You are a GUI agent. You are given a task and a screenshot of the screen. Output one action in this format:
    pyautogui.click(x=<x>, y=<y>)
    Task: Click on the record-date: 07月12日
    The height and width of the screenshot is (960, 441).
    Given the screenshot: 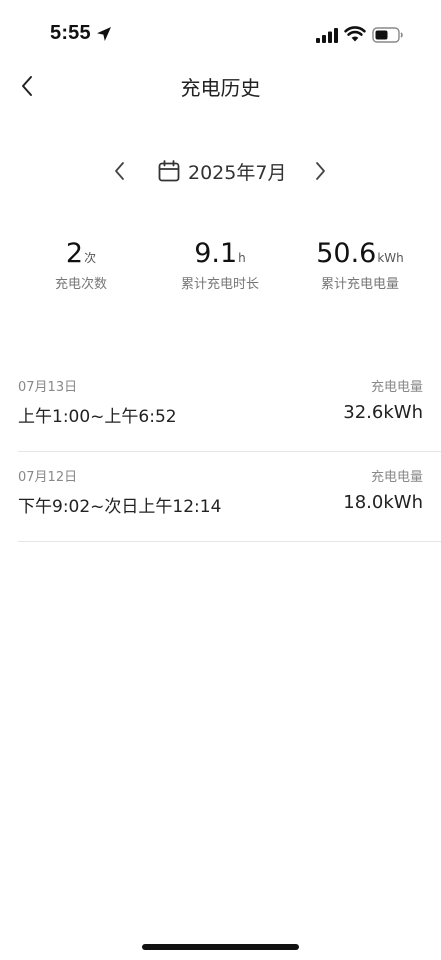 What is the action you would take?
    pyautogui.click(x=48, y=477)
    